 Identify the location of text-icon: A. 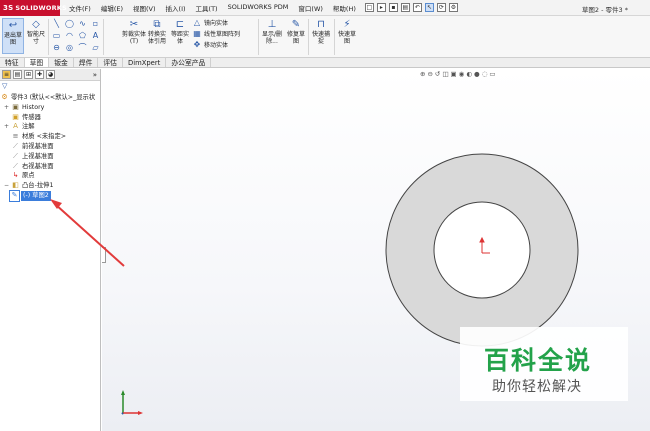
(95, 36).